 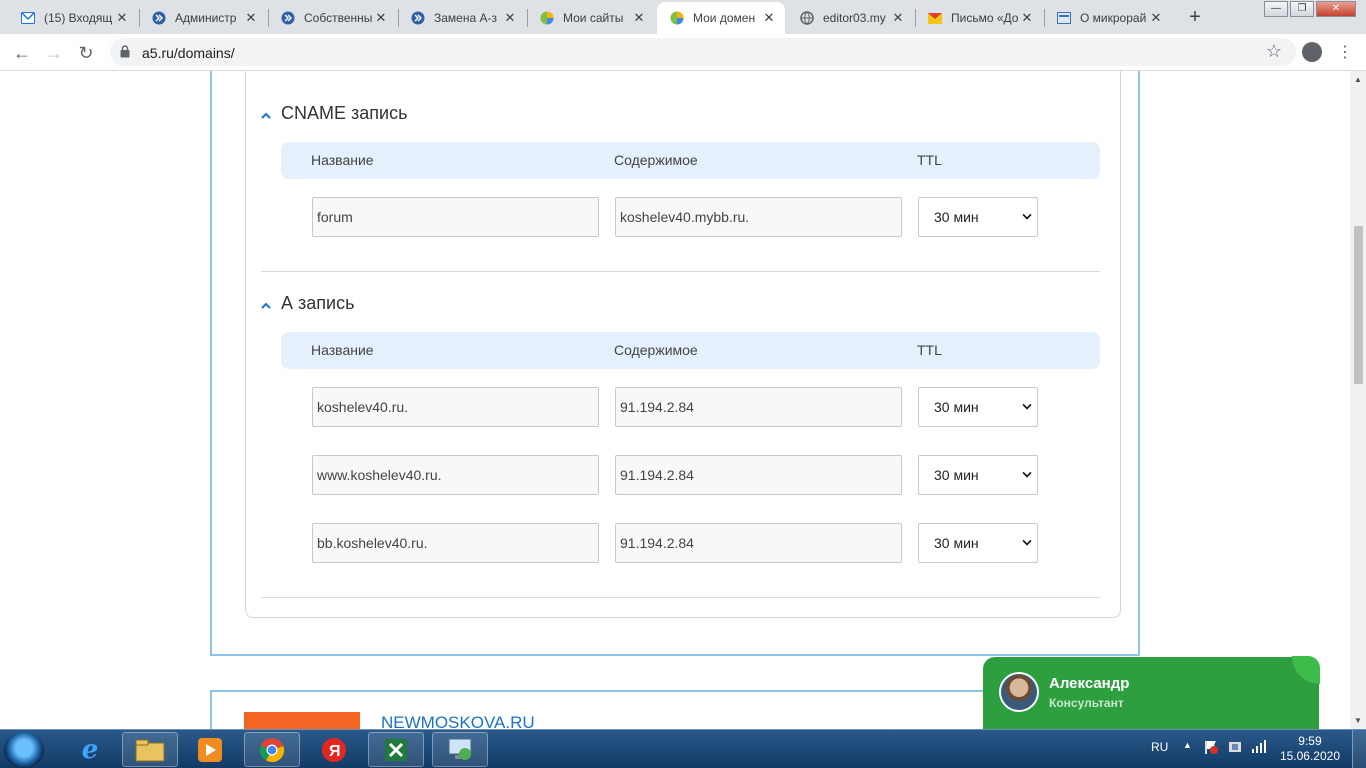 I want to click on chat-corner-decoration, so click(x=1306, y=670).